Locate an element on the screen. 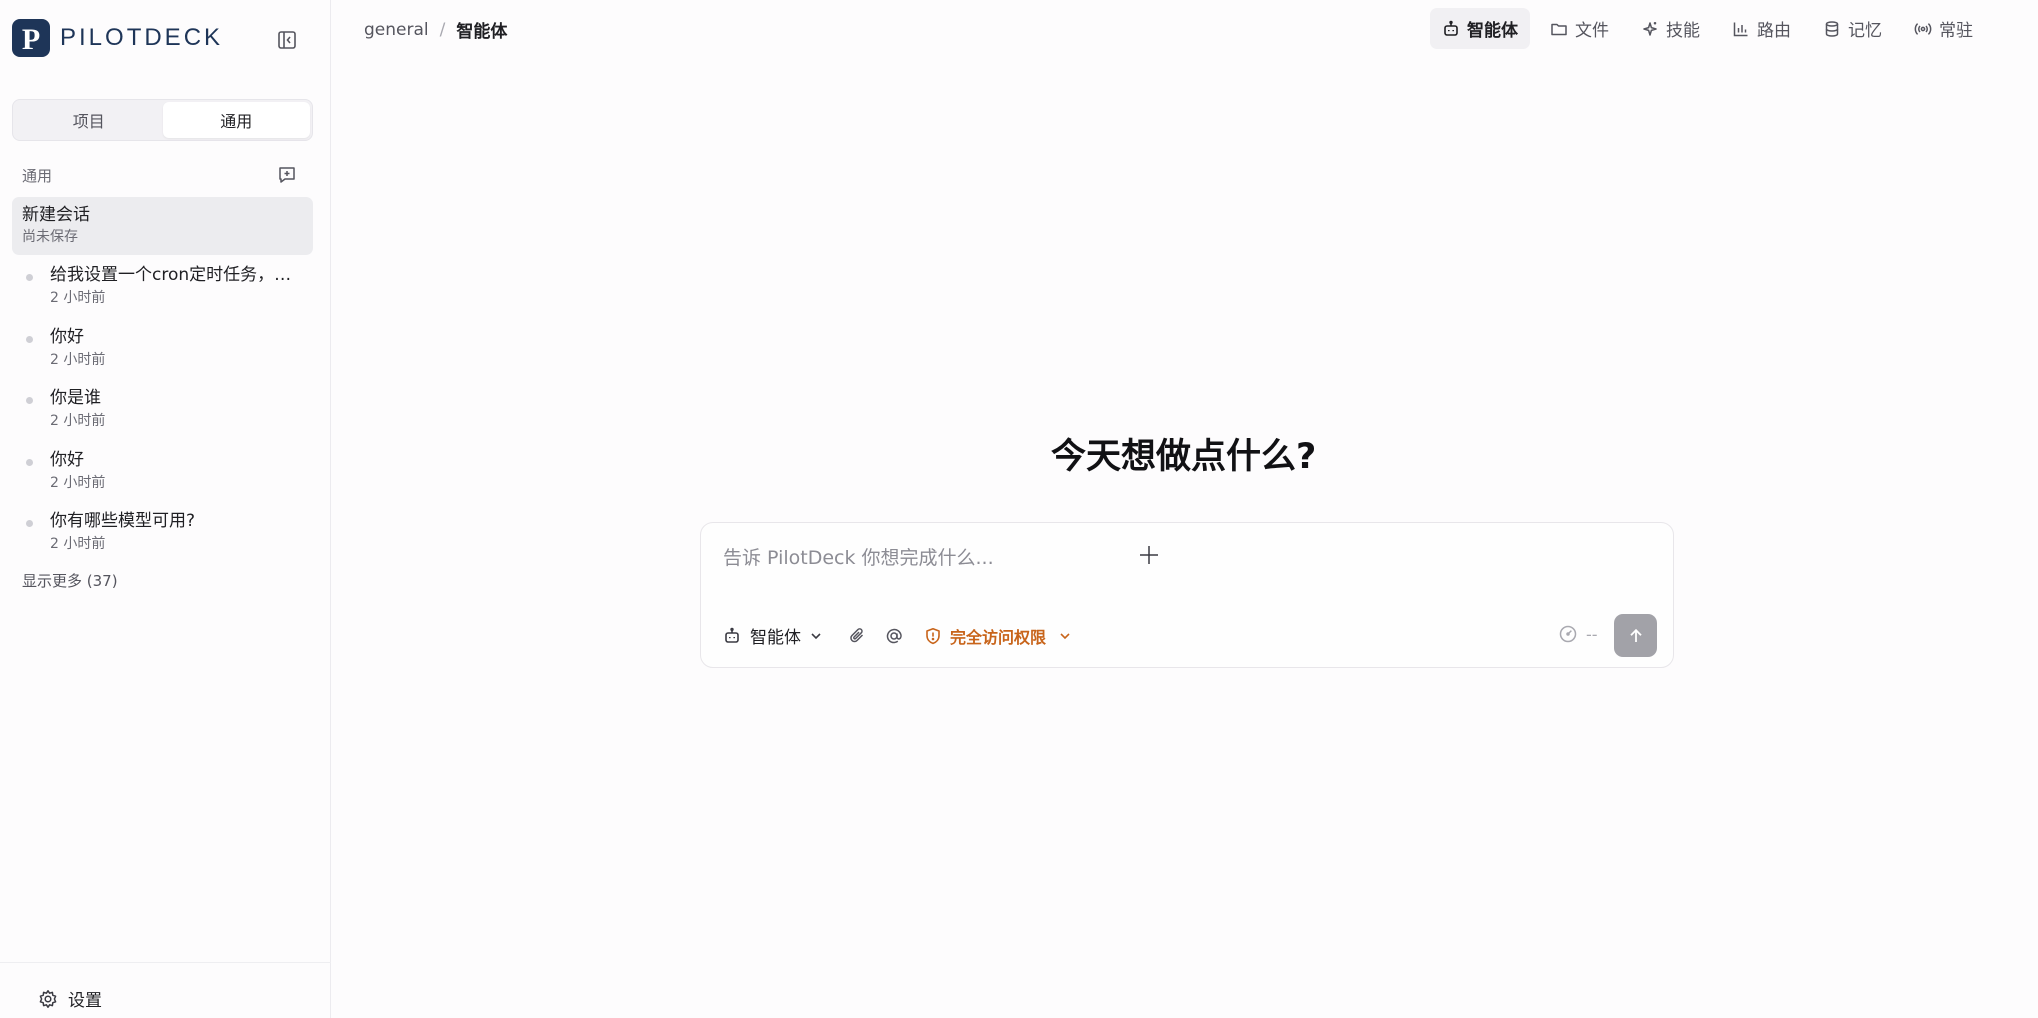 This screenshot has width=2038, height=1018. chat-title: 你有哪些模型可用? is located at coordinates (123, 521).